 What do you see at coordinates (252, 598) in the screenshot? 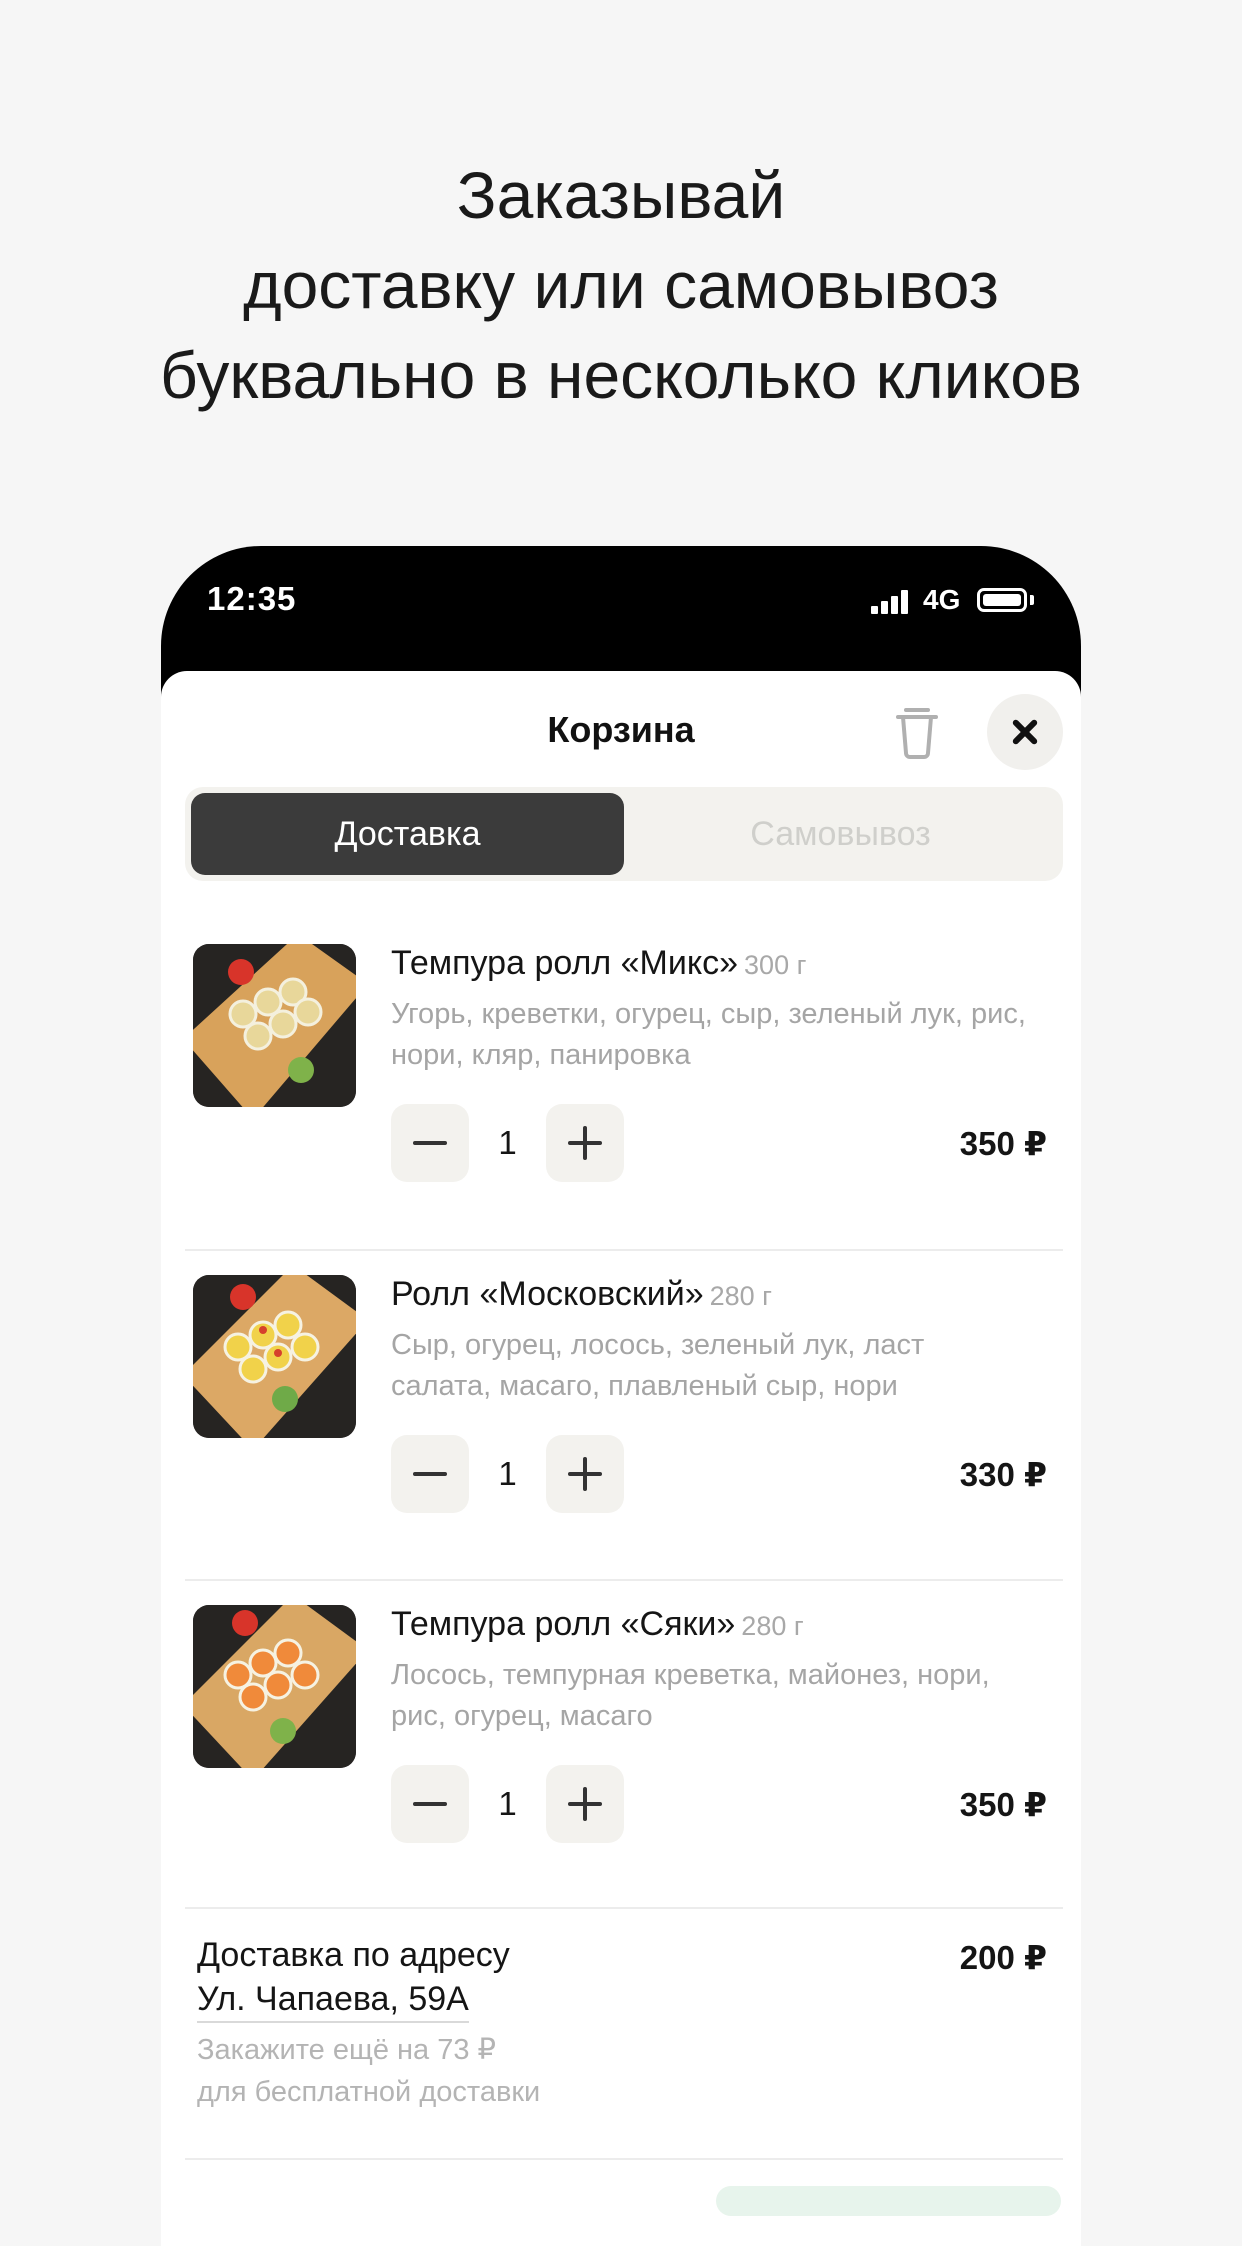
I see `status-time: 12:35` at bounding box center [252, 598].